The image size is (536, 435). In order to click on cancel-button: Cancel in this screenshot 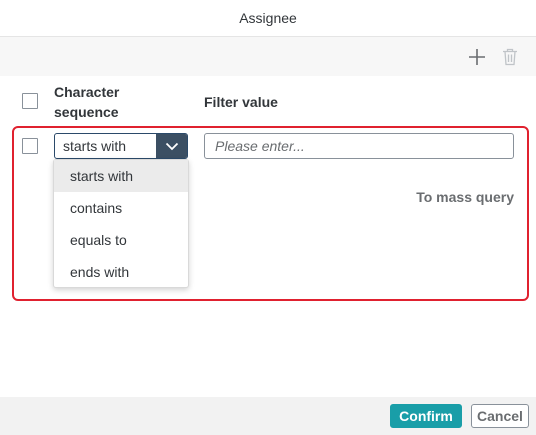, I will do `click(500, 416)`.